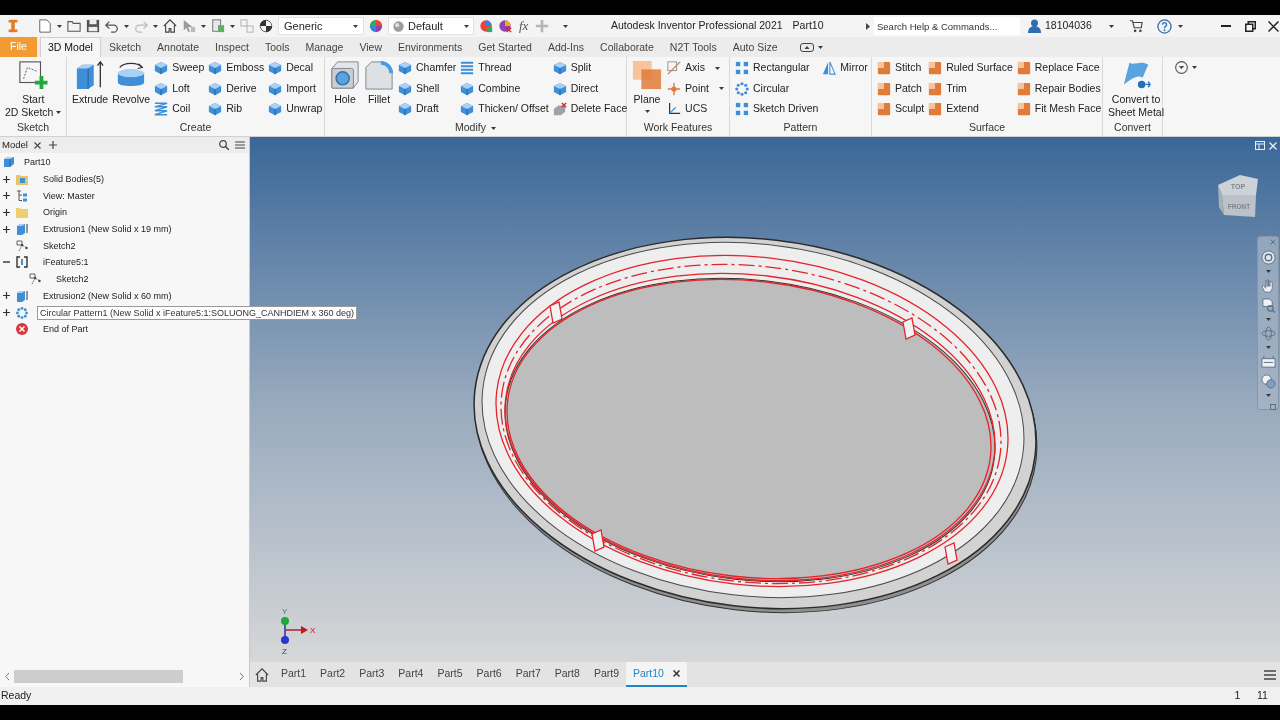  I want to click on appearance-dropdown: Default, so click(431, 26).